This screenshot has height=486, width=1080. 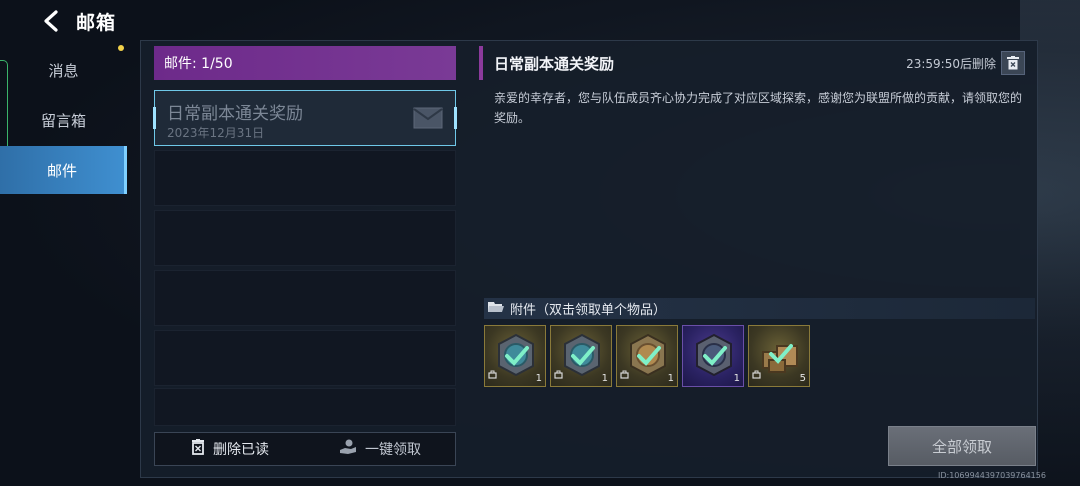 I want to click on tab-mail: 邮件, so click(x=63, y=170).